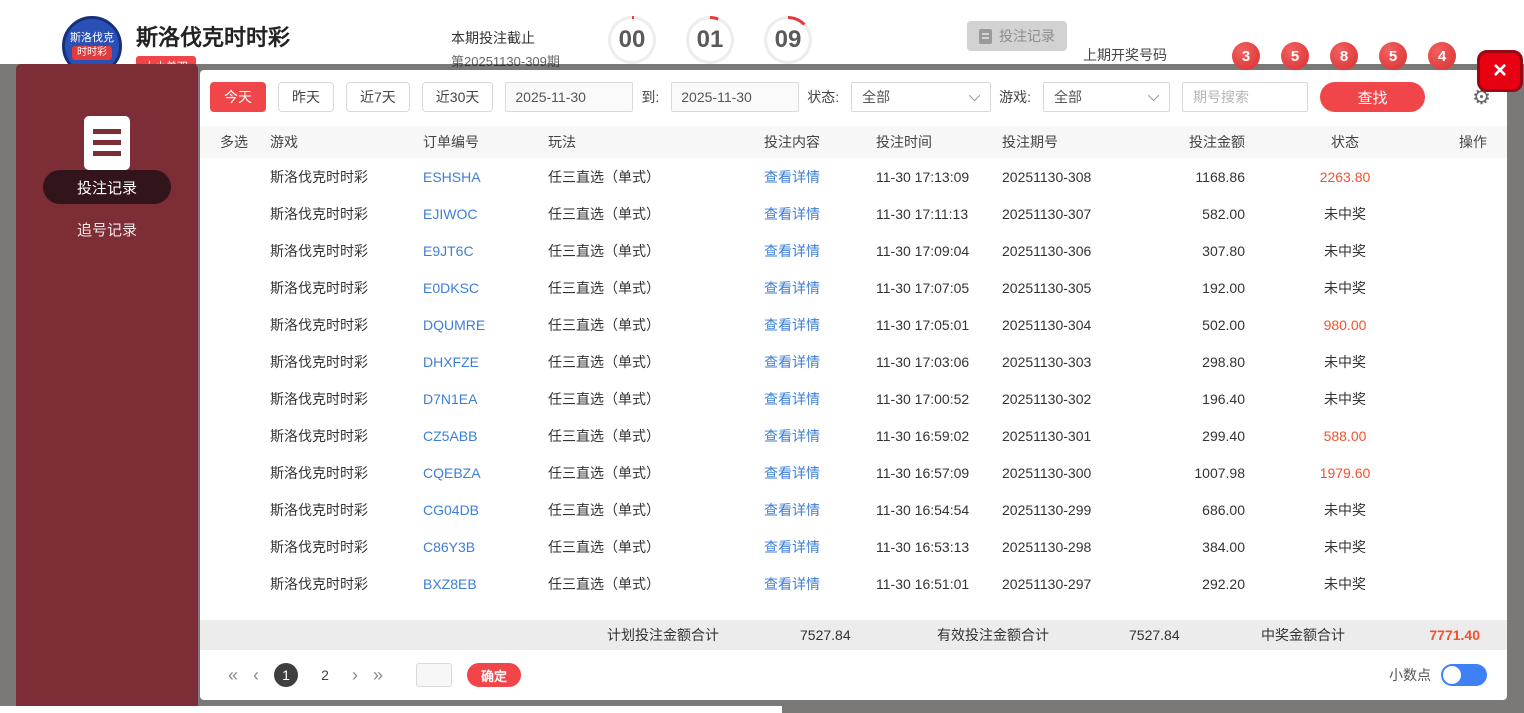 The width and height of the screenshot is (1524, 713). Describe the element at coordinates (1464, 675) in the screenshot. I see `decimal-point-toggle` at that location.